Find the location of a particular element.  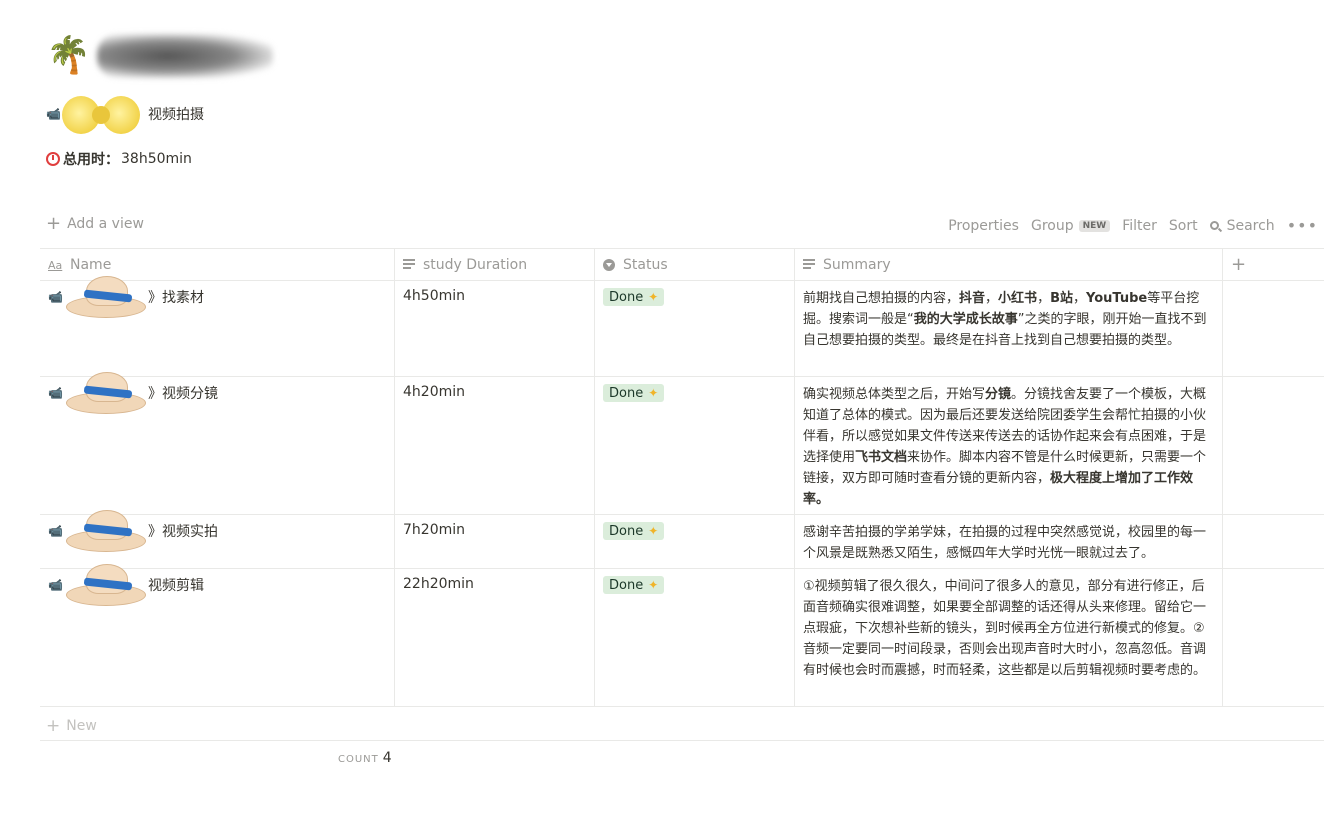

properties-button: Properties is located at coordinates (983, 226).